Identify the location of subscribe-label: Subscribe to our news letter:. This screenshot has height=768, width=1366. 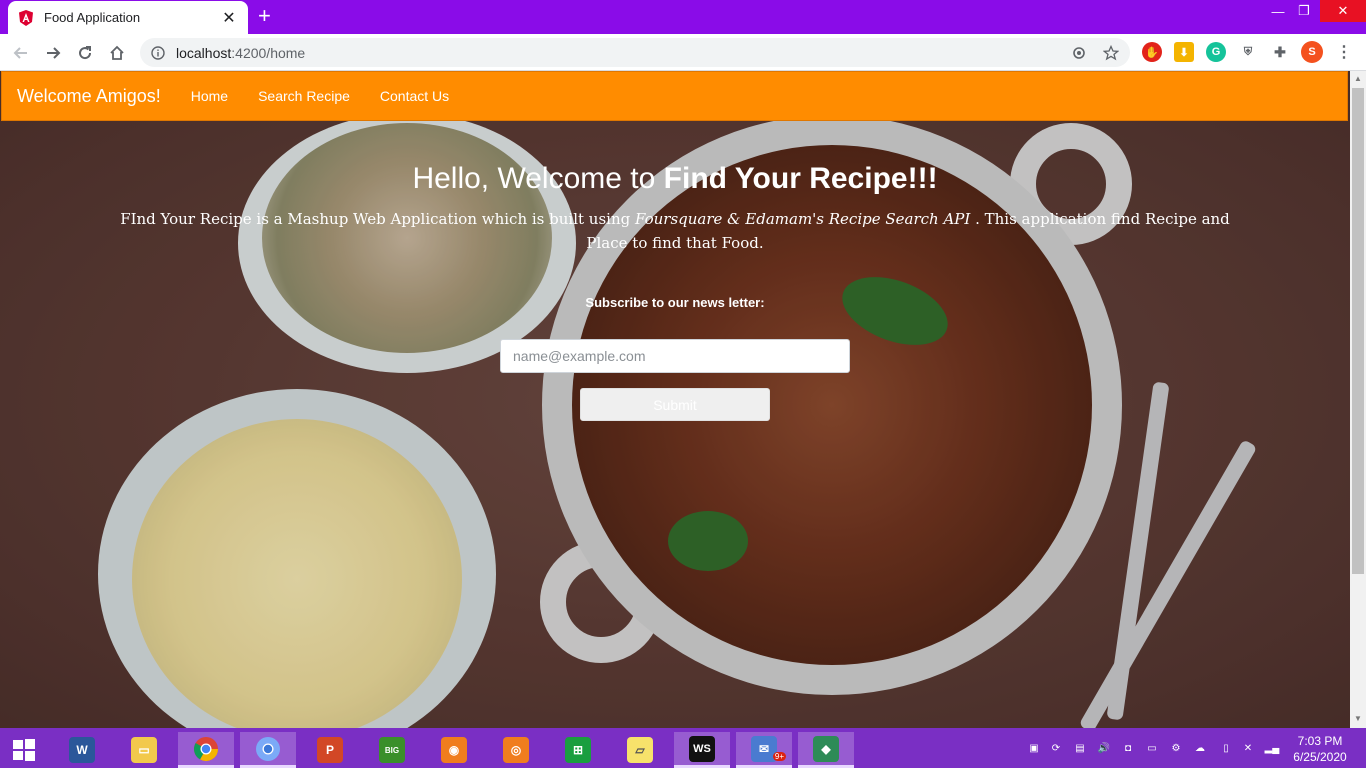
(675, 302).